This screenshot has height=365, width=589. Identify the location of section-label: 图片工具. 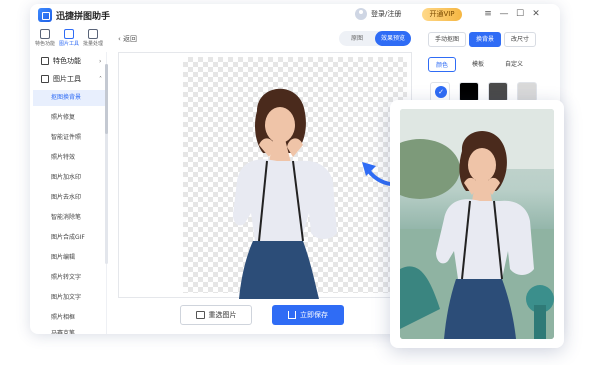
(67, 79).